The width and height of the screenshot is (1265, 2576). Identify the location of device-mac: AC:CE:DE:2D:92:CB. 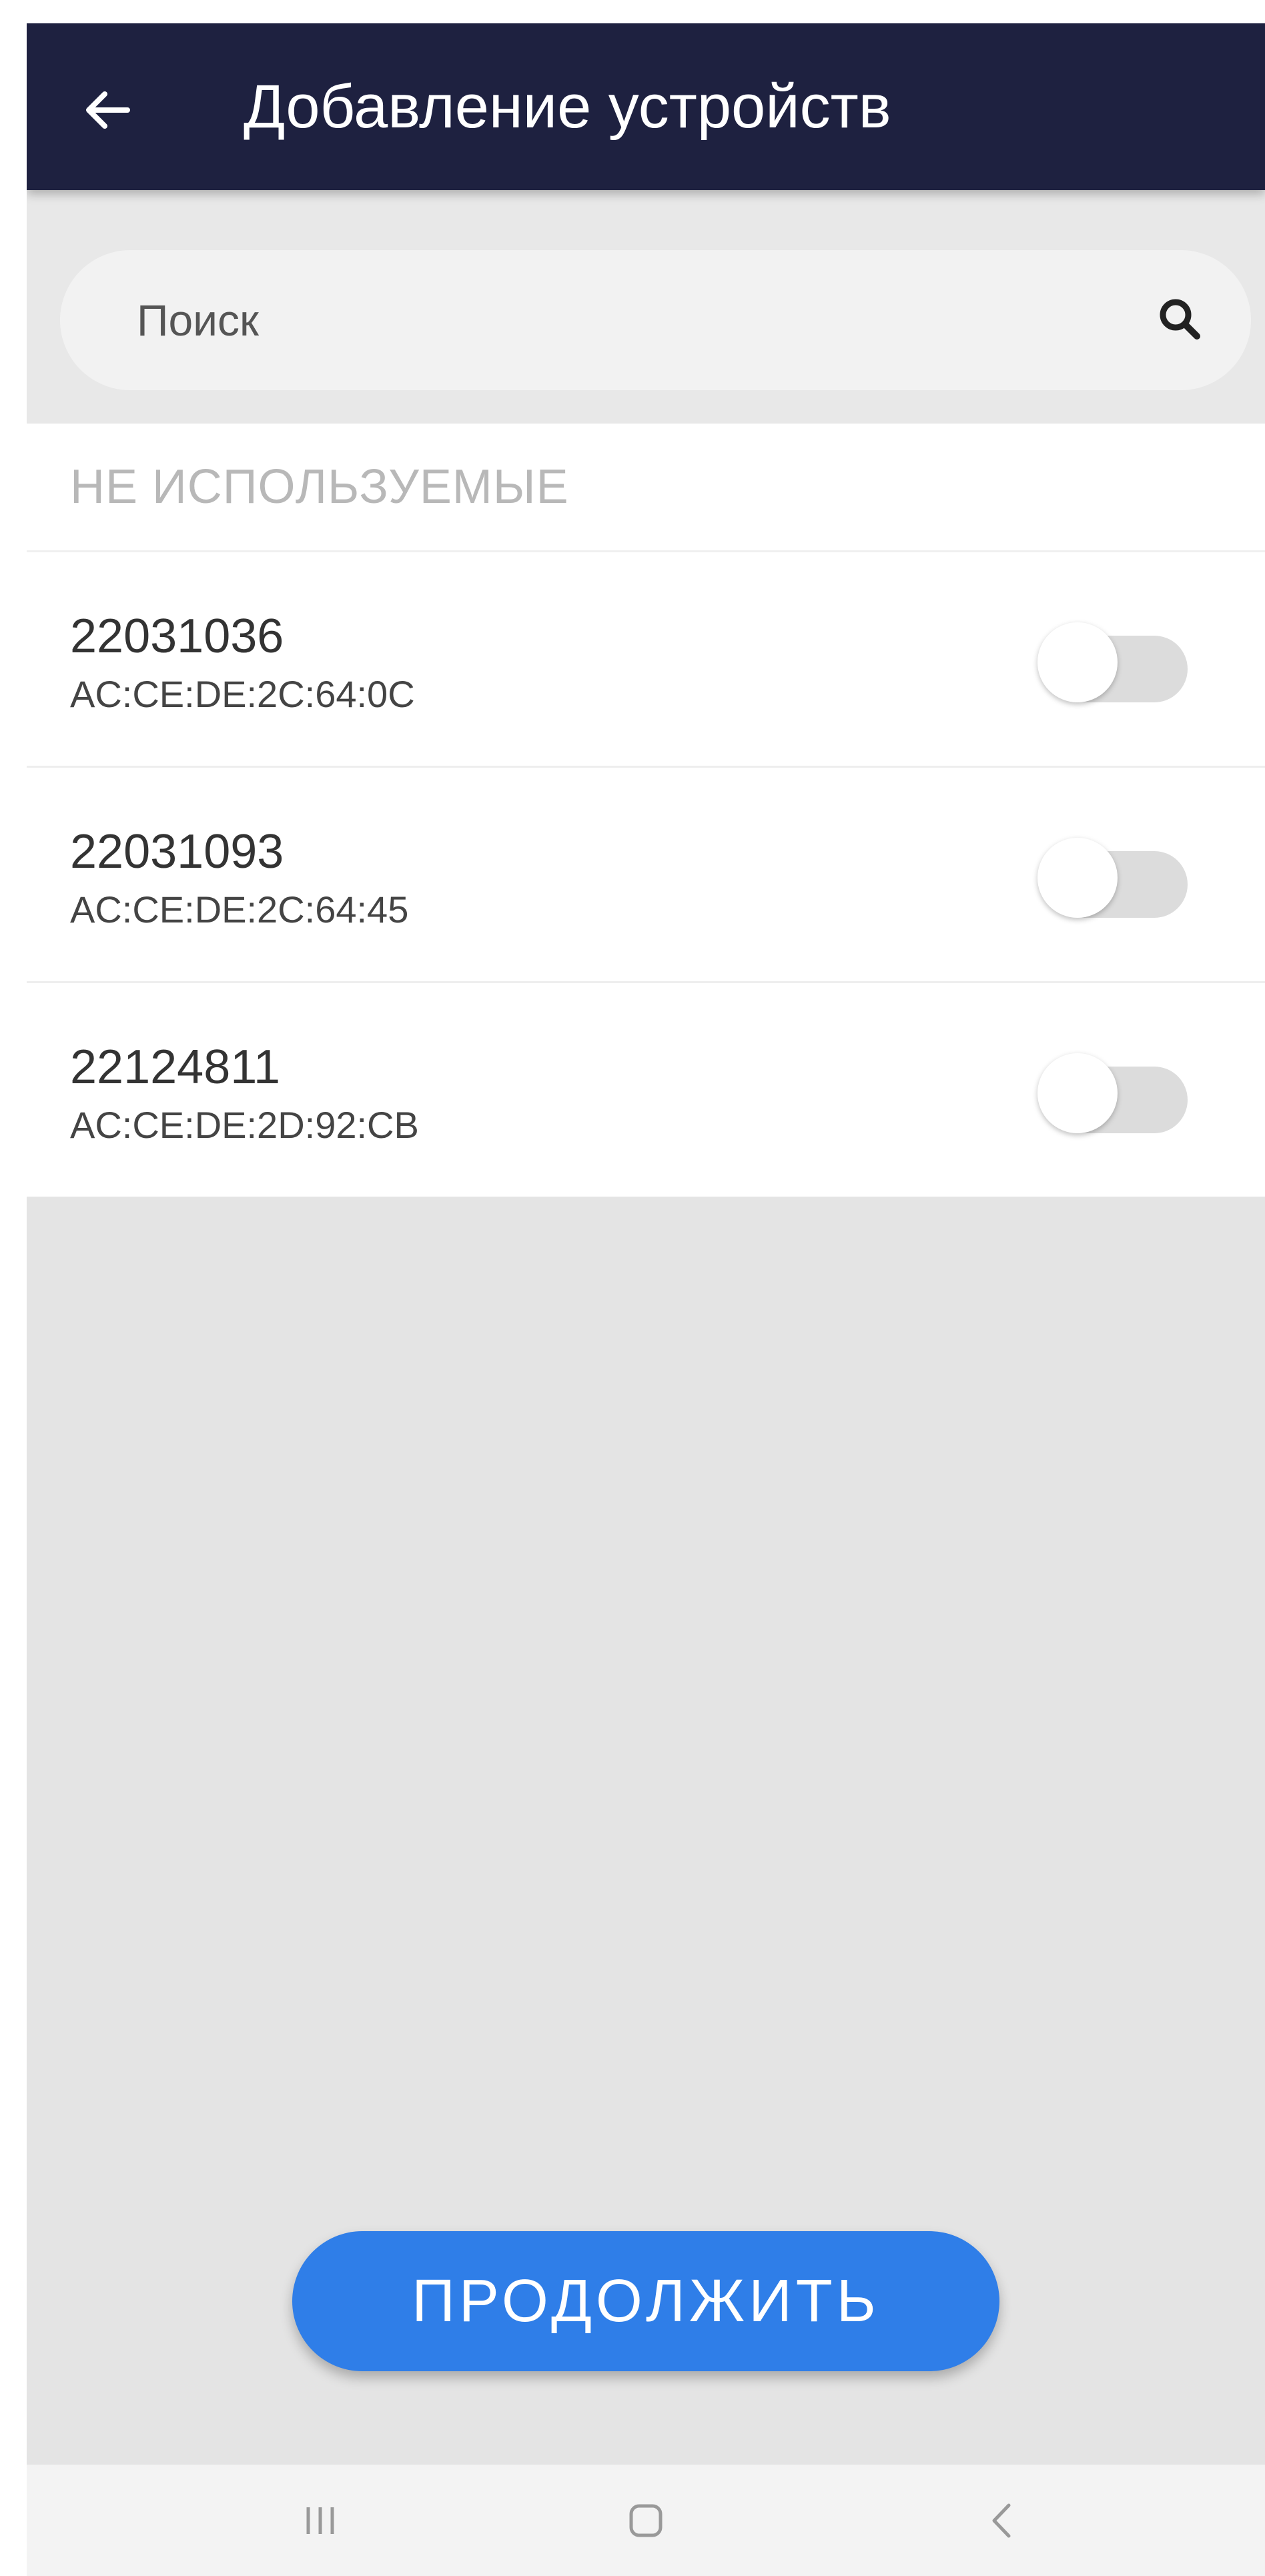
(244, 1125).